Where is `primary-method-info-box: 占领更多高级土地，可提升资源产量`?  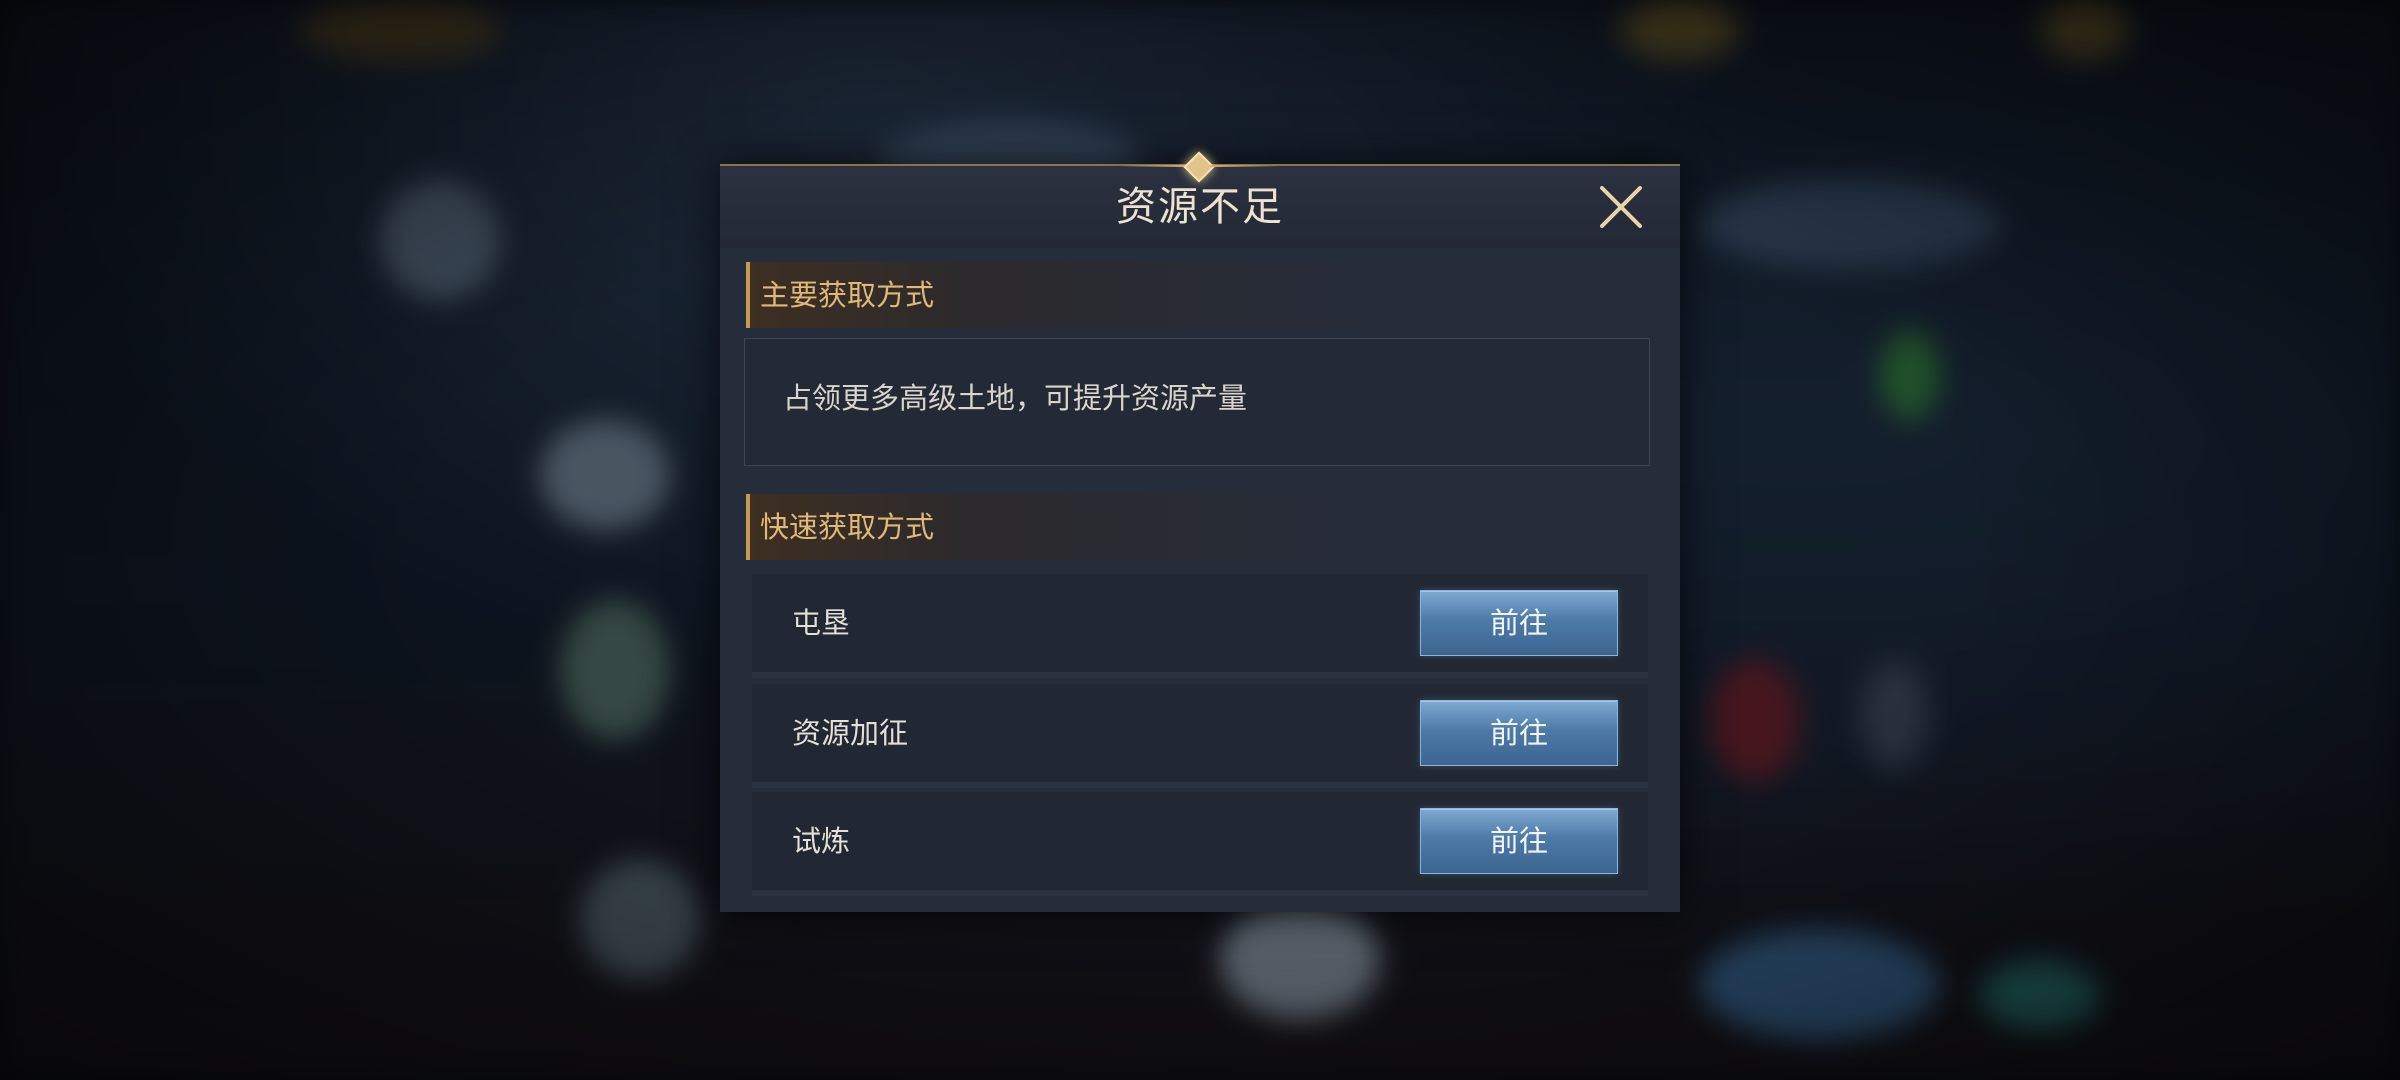 primary-method-info-box: 占领更多高级土地，可提升资源产量 is located at coordinates (1197, 402).